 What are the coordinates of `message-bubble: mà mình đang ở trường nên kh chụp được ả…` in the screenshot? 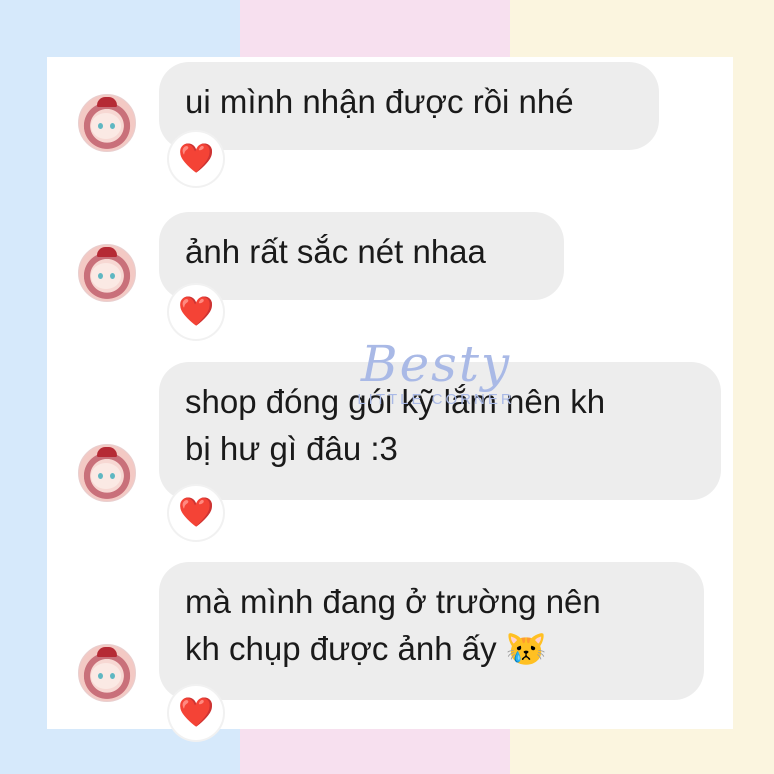 It's located at (431, 631).